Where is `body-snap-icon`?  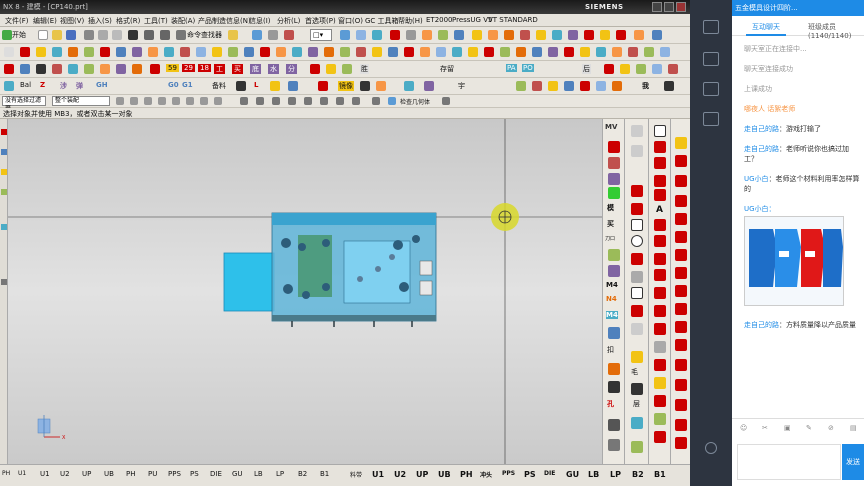 body-snap-icon is located at coordinates (324, 101).